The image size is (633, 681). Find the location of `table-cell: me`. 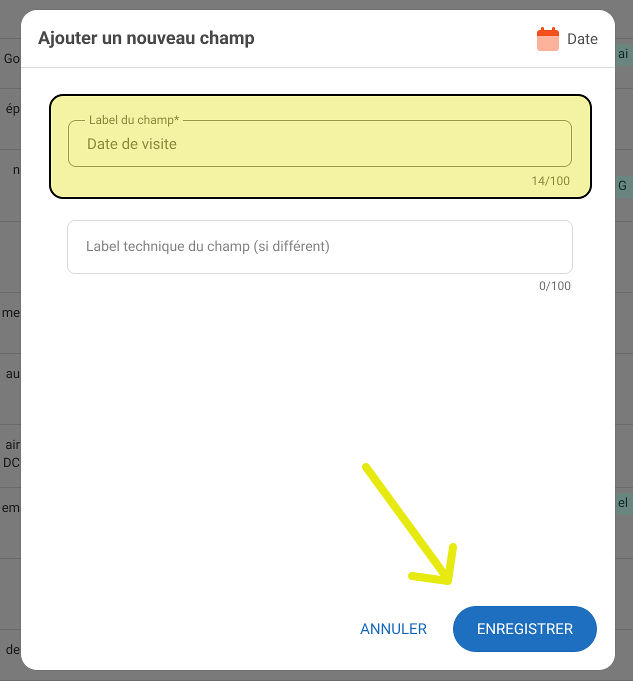

table-cell: me is located at coordinates (11, 314).